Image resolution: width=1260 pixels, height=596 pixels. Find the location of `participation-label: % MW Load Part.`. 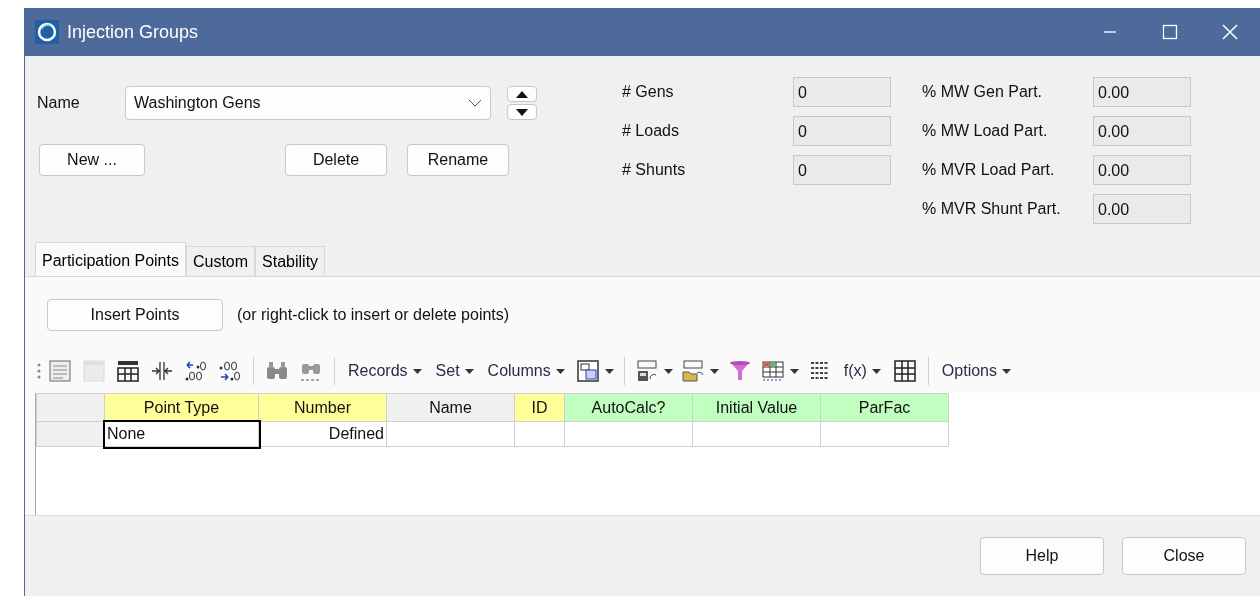

participation-label: % MW Load Part. is located at coordinates (985, 130).